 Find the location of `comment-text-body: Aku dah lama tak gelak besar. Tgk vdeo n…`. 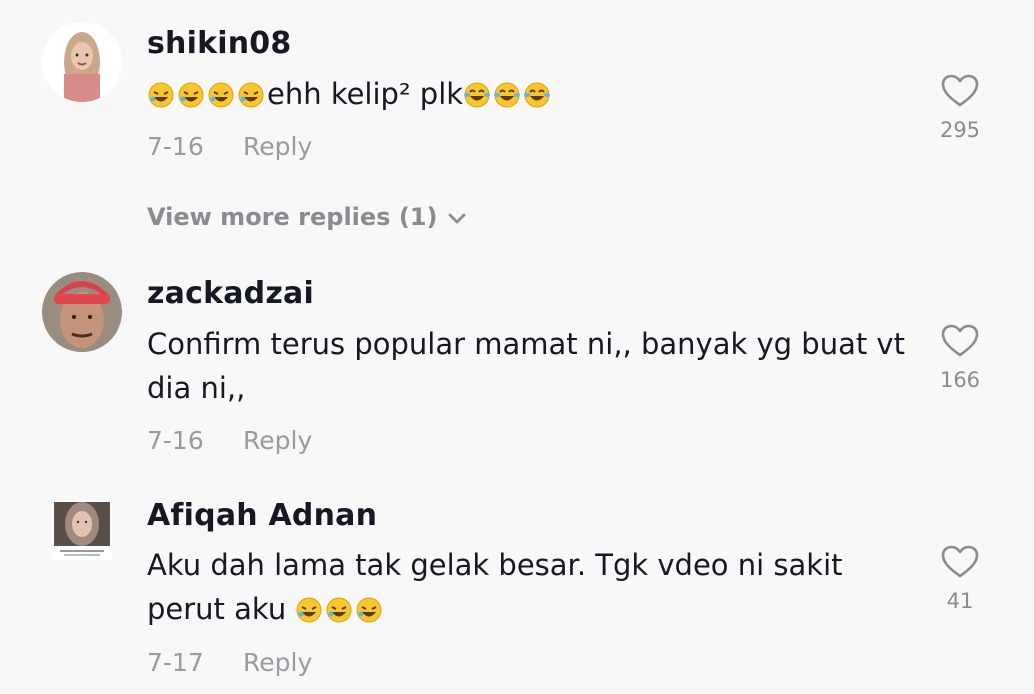

comment-text-body: Aku dah lama tak gelak besar. Tgk vdeo n… is located at coordinates (495, 587).